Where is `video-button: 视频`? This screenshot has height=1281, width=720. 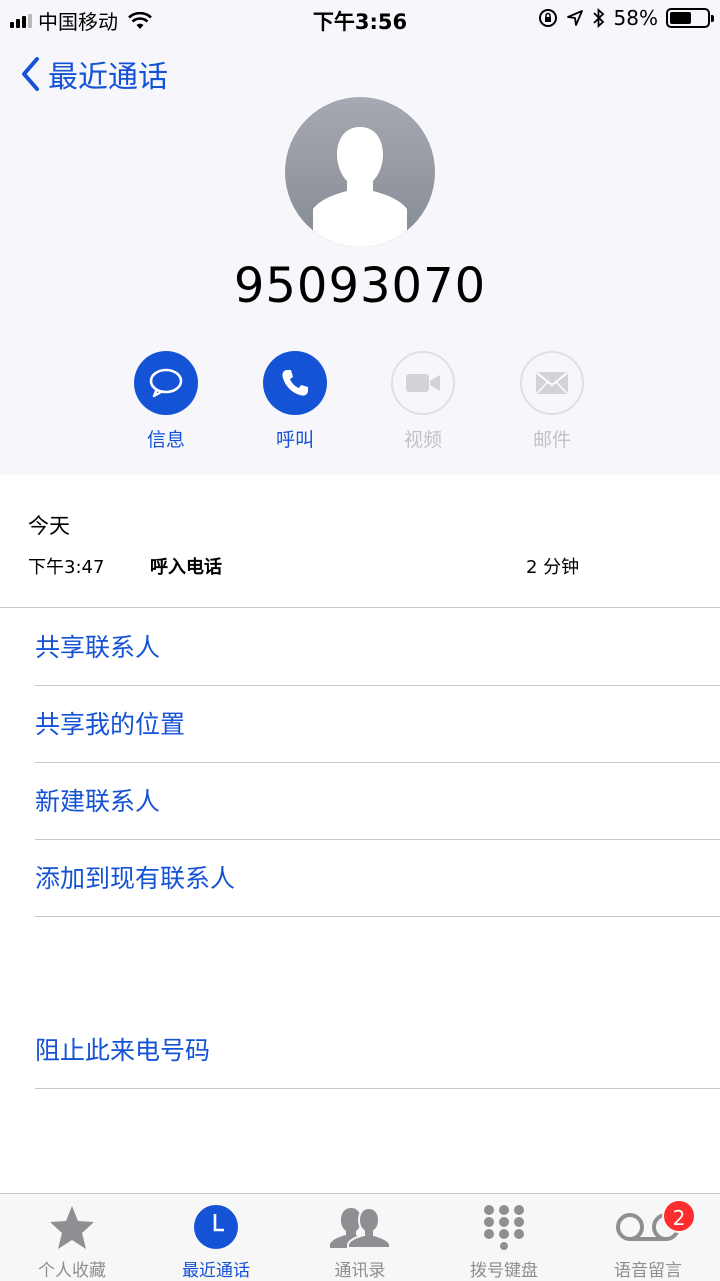
video-button: 视频 is located at coordinates (423, 401).